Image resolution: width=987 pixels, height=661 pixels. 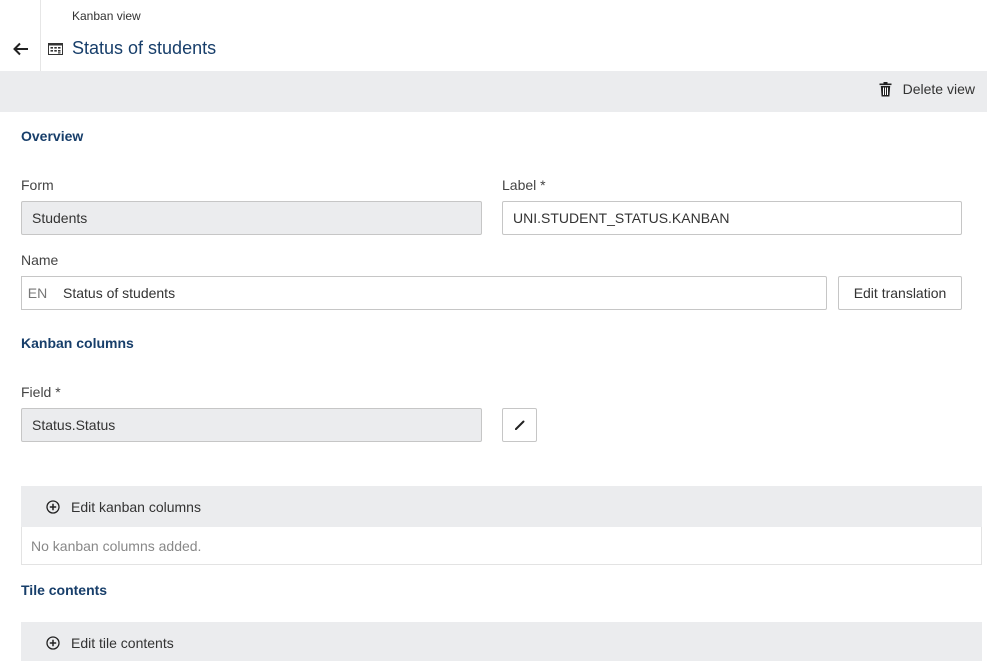 I want to click on form-field: Students, so click(x=251, y=218).